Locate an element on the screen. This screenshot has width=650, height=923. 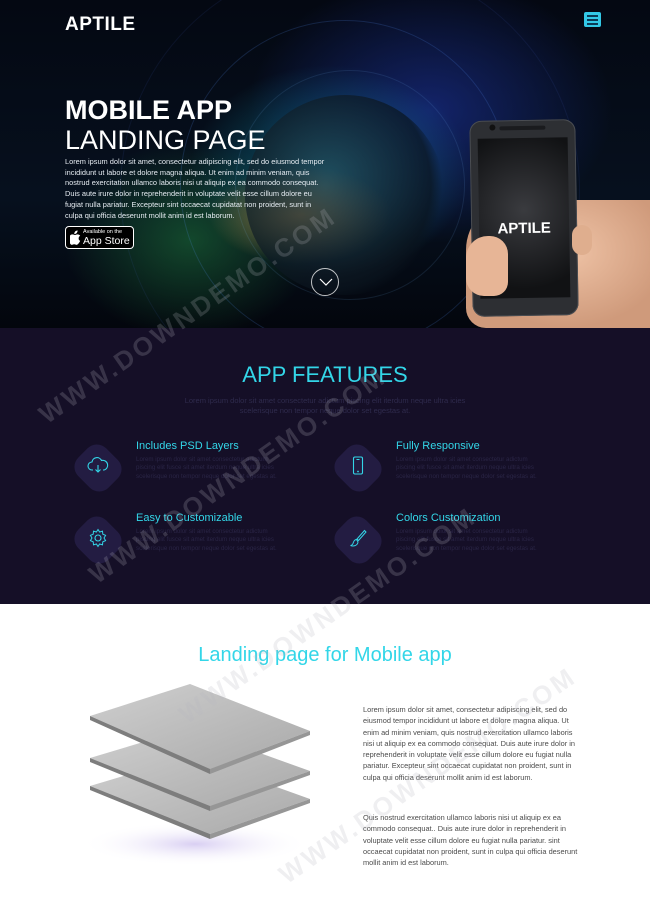
phone-speaker is located at coordinates (522, 128).